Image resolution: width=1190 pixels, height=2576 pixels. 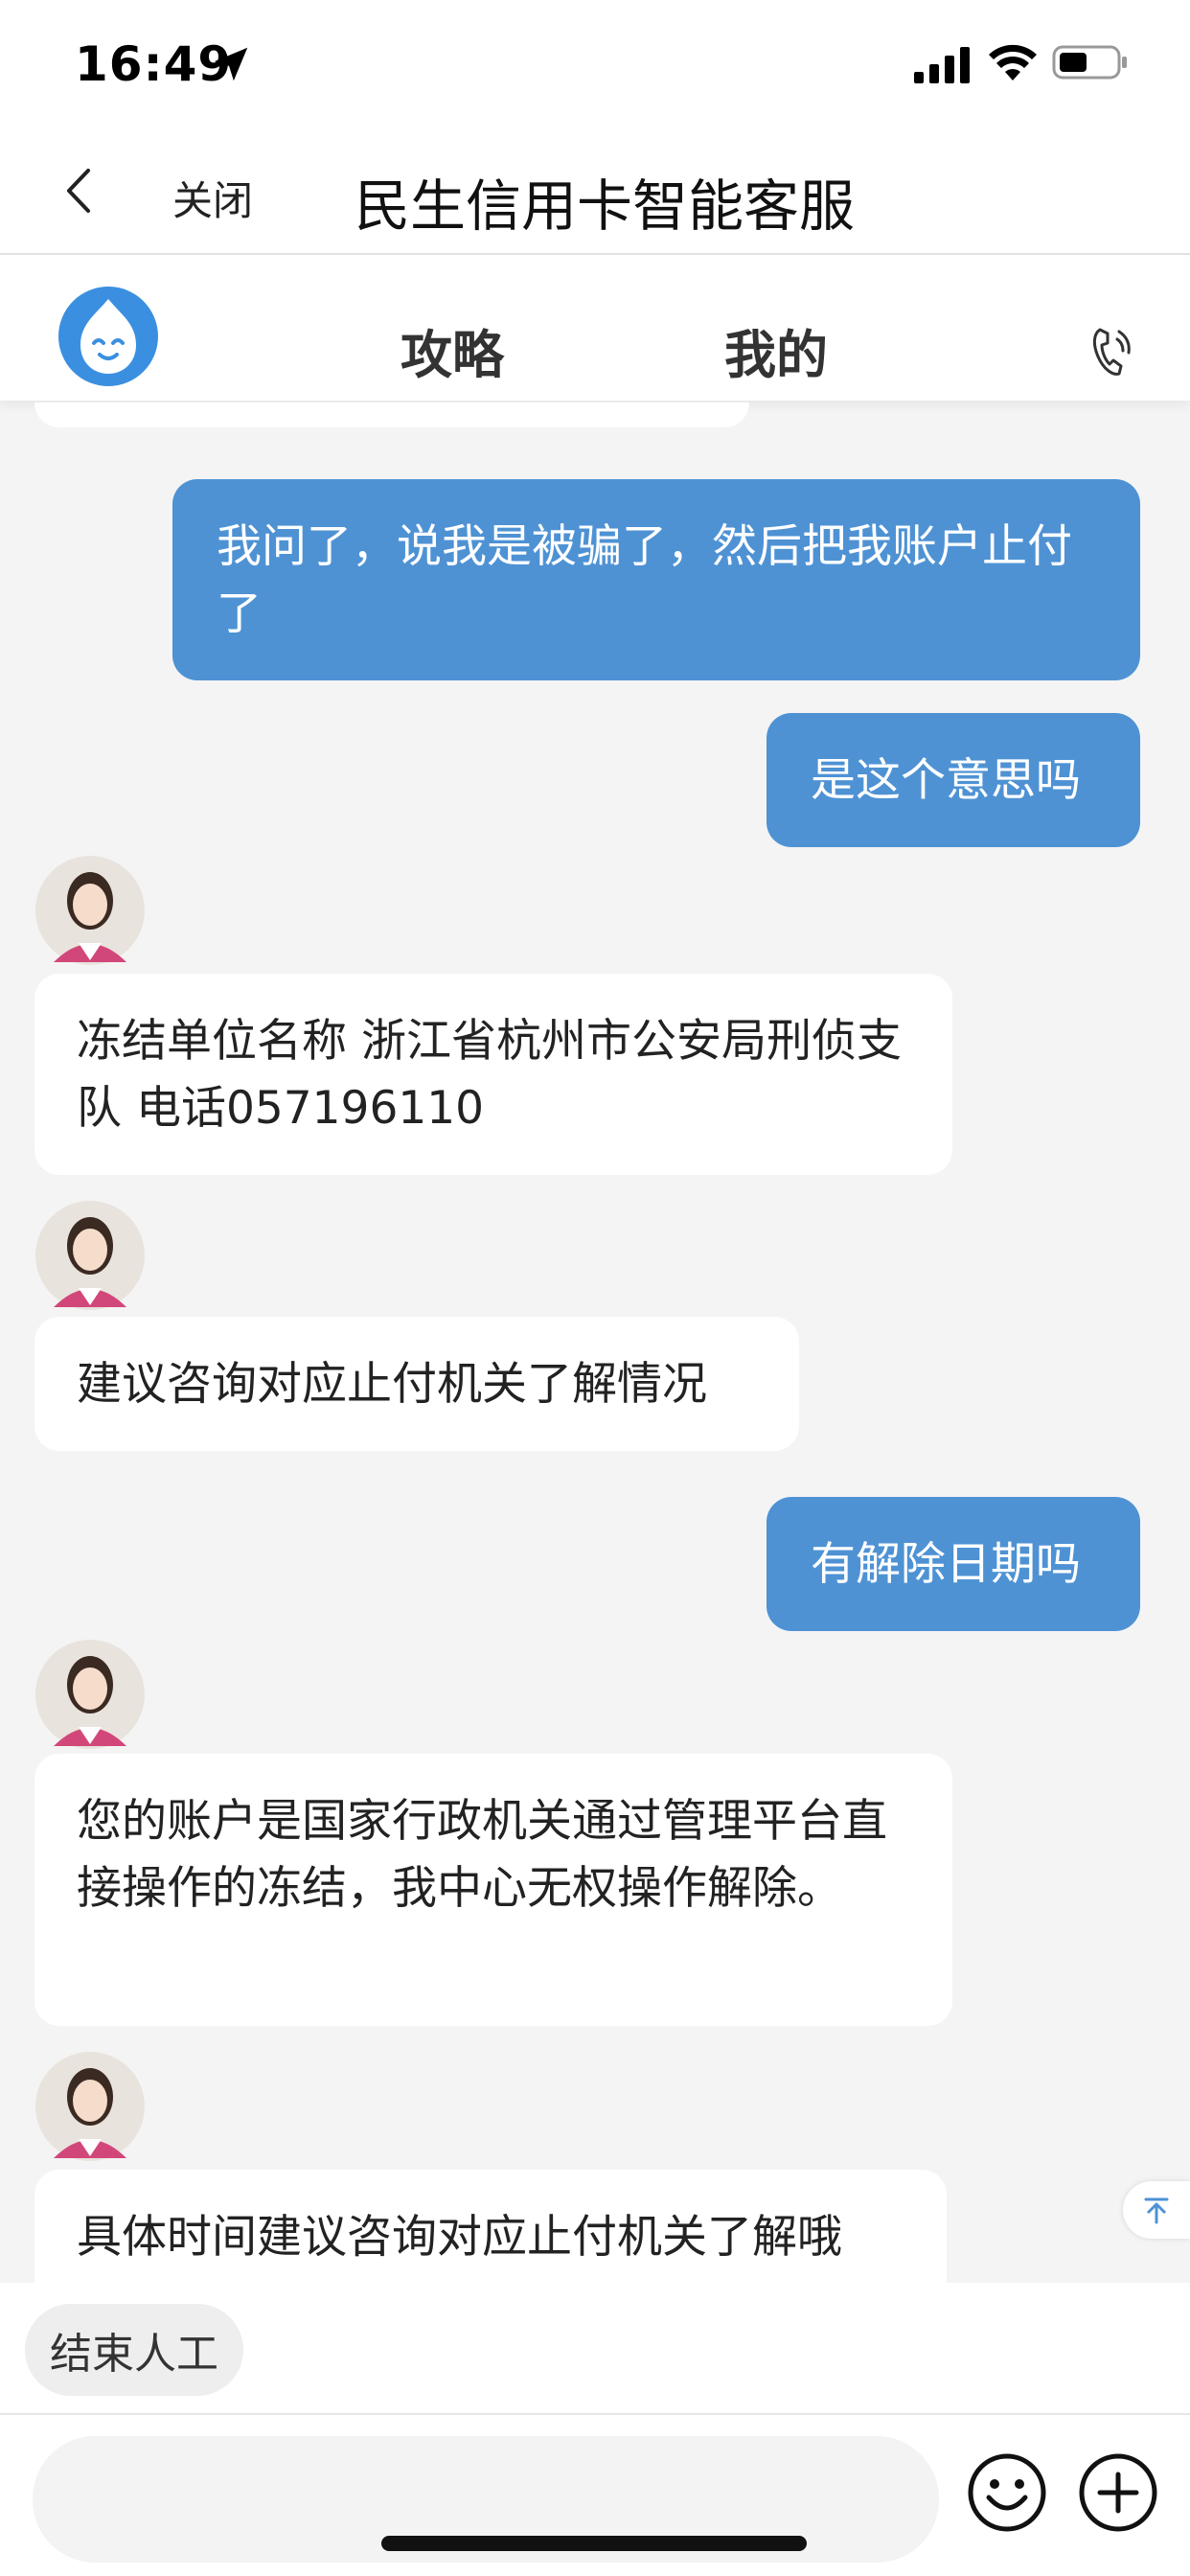 I want to click on bottom-input-area: 结束人工, so click(x=595, y=2429).